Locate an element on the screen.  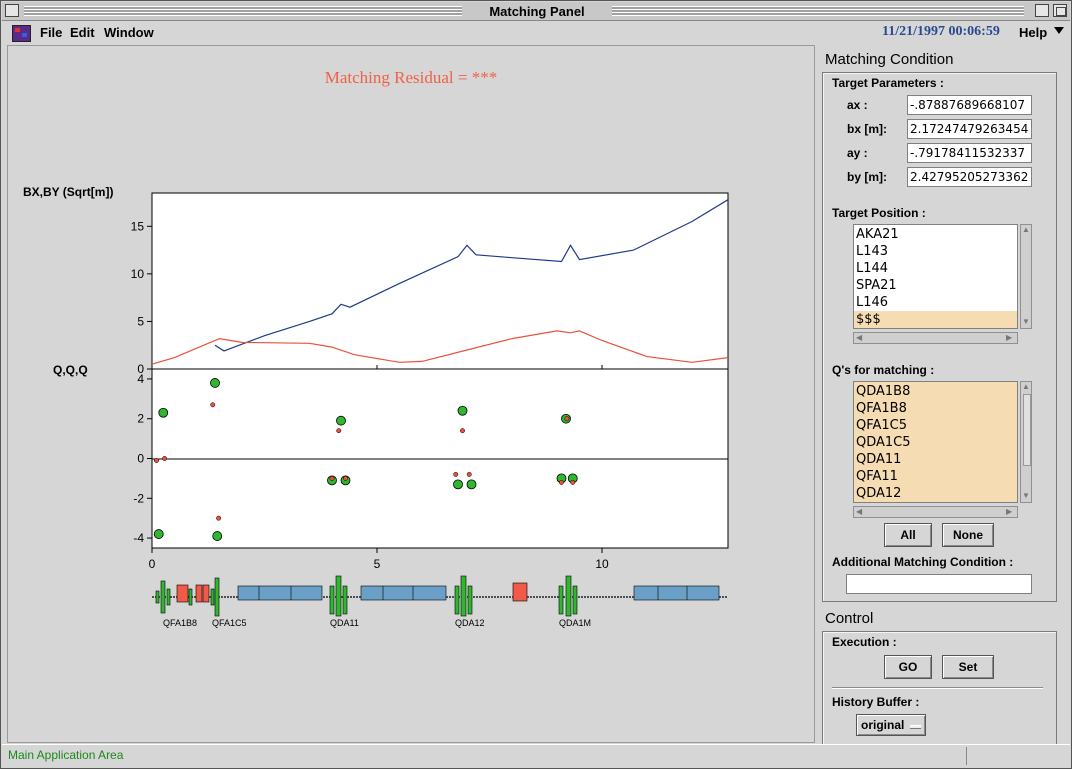
status-text: Main Application Area is located at coordinates (66, 755).